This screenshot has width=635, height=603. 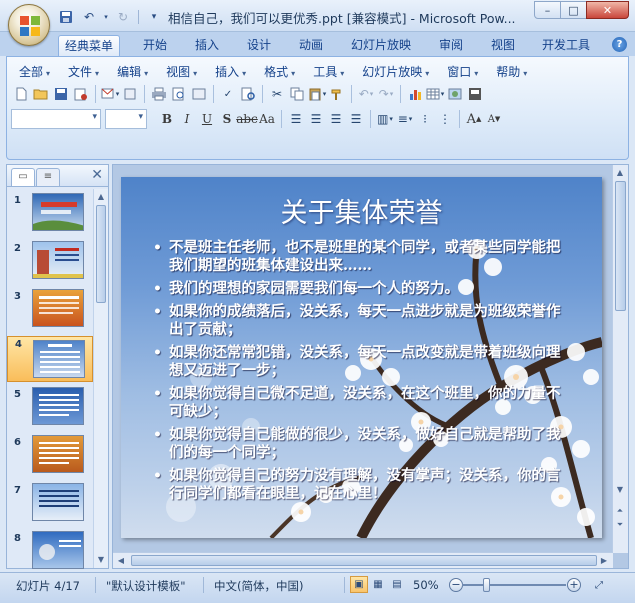 I want to click on thumbnail-slide-6: 6, so click(x=50, y=457).